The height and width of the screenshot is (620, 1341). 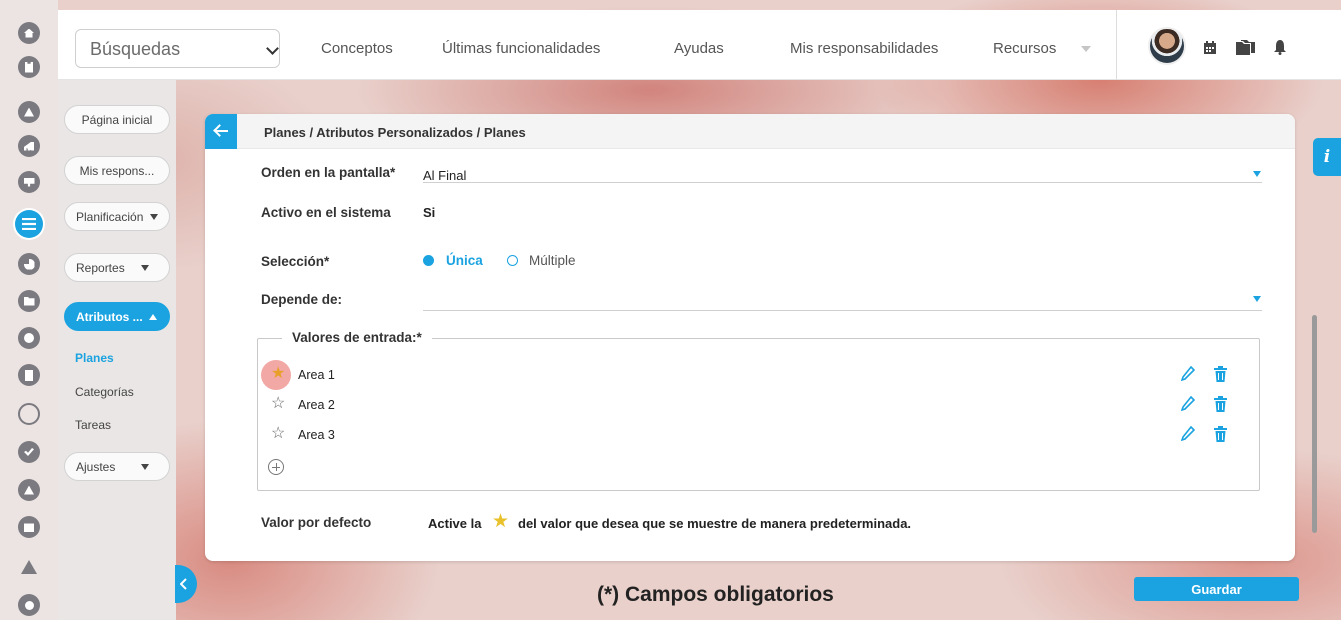 I want to click on chart-icon, so click(x=29, y=146).